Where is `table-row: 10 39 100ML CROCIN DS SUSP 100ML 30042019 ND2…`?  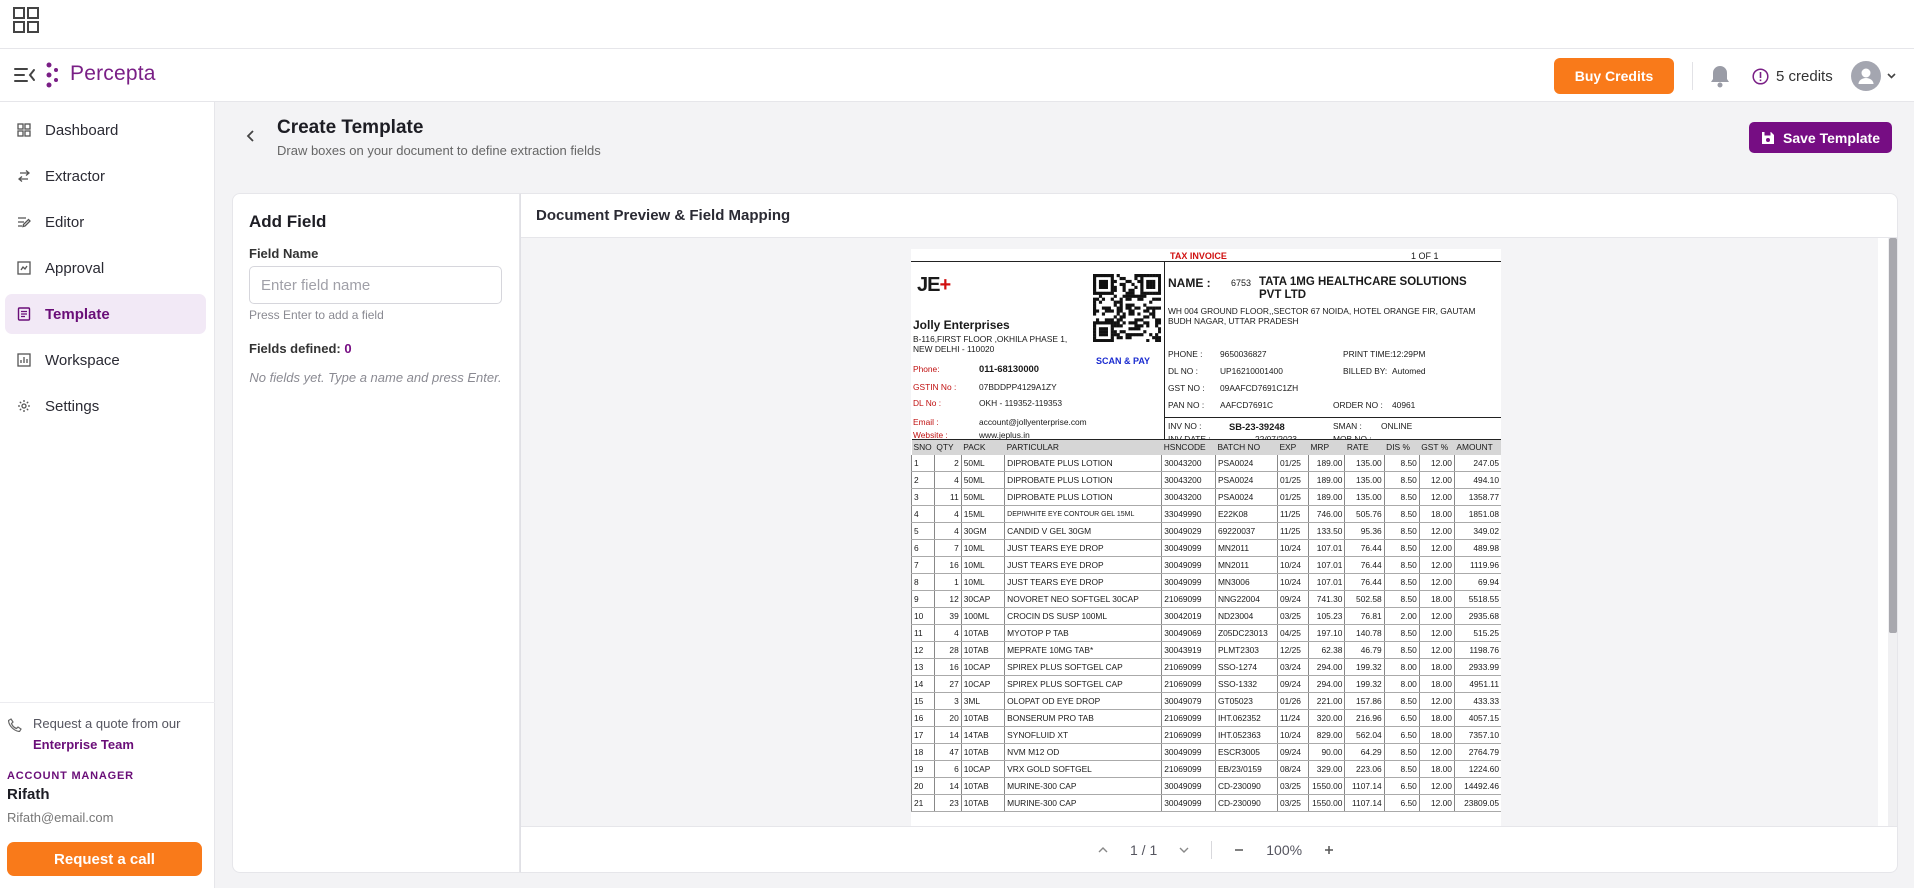
table-row: 10 39 100ML CROCIN DS SUSP 100ML 30042019 ND2… is located at coordinates (1206, 616).